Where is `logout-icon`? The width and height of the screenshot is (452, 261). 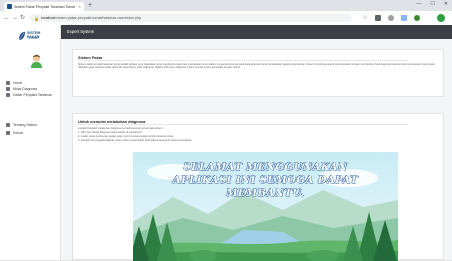 logout-icon is located at coordinates (8, 133).